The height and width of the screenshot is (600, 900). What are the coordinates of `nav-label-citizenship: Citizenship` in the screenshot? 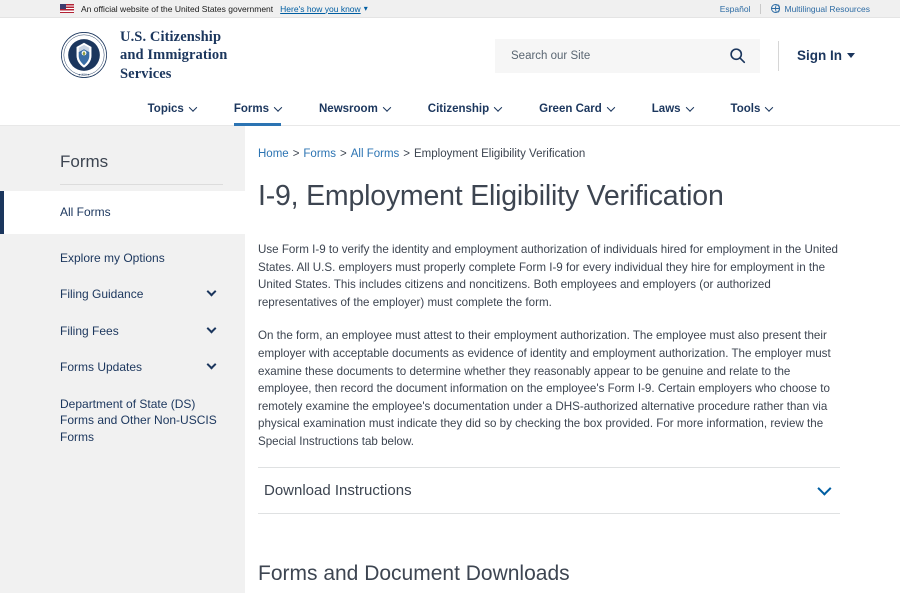 It's located at (458, 109).